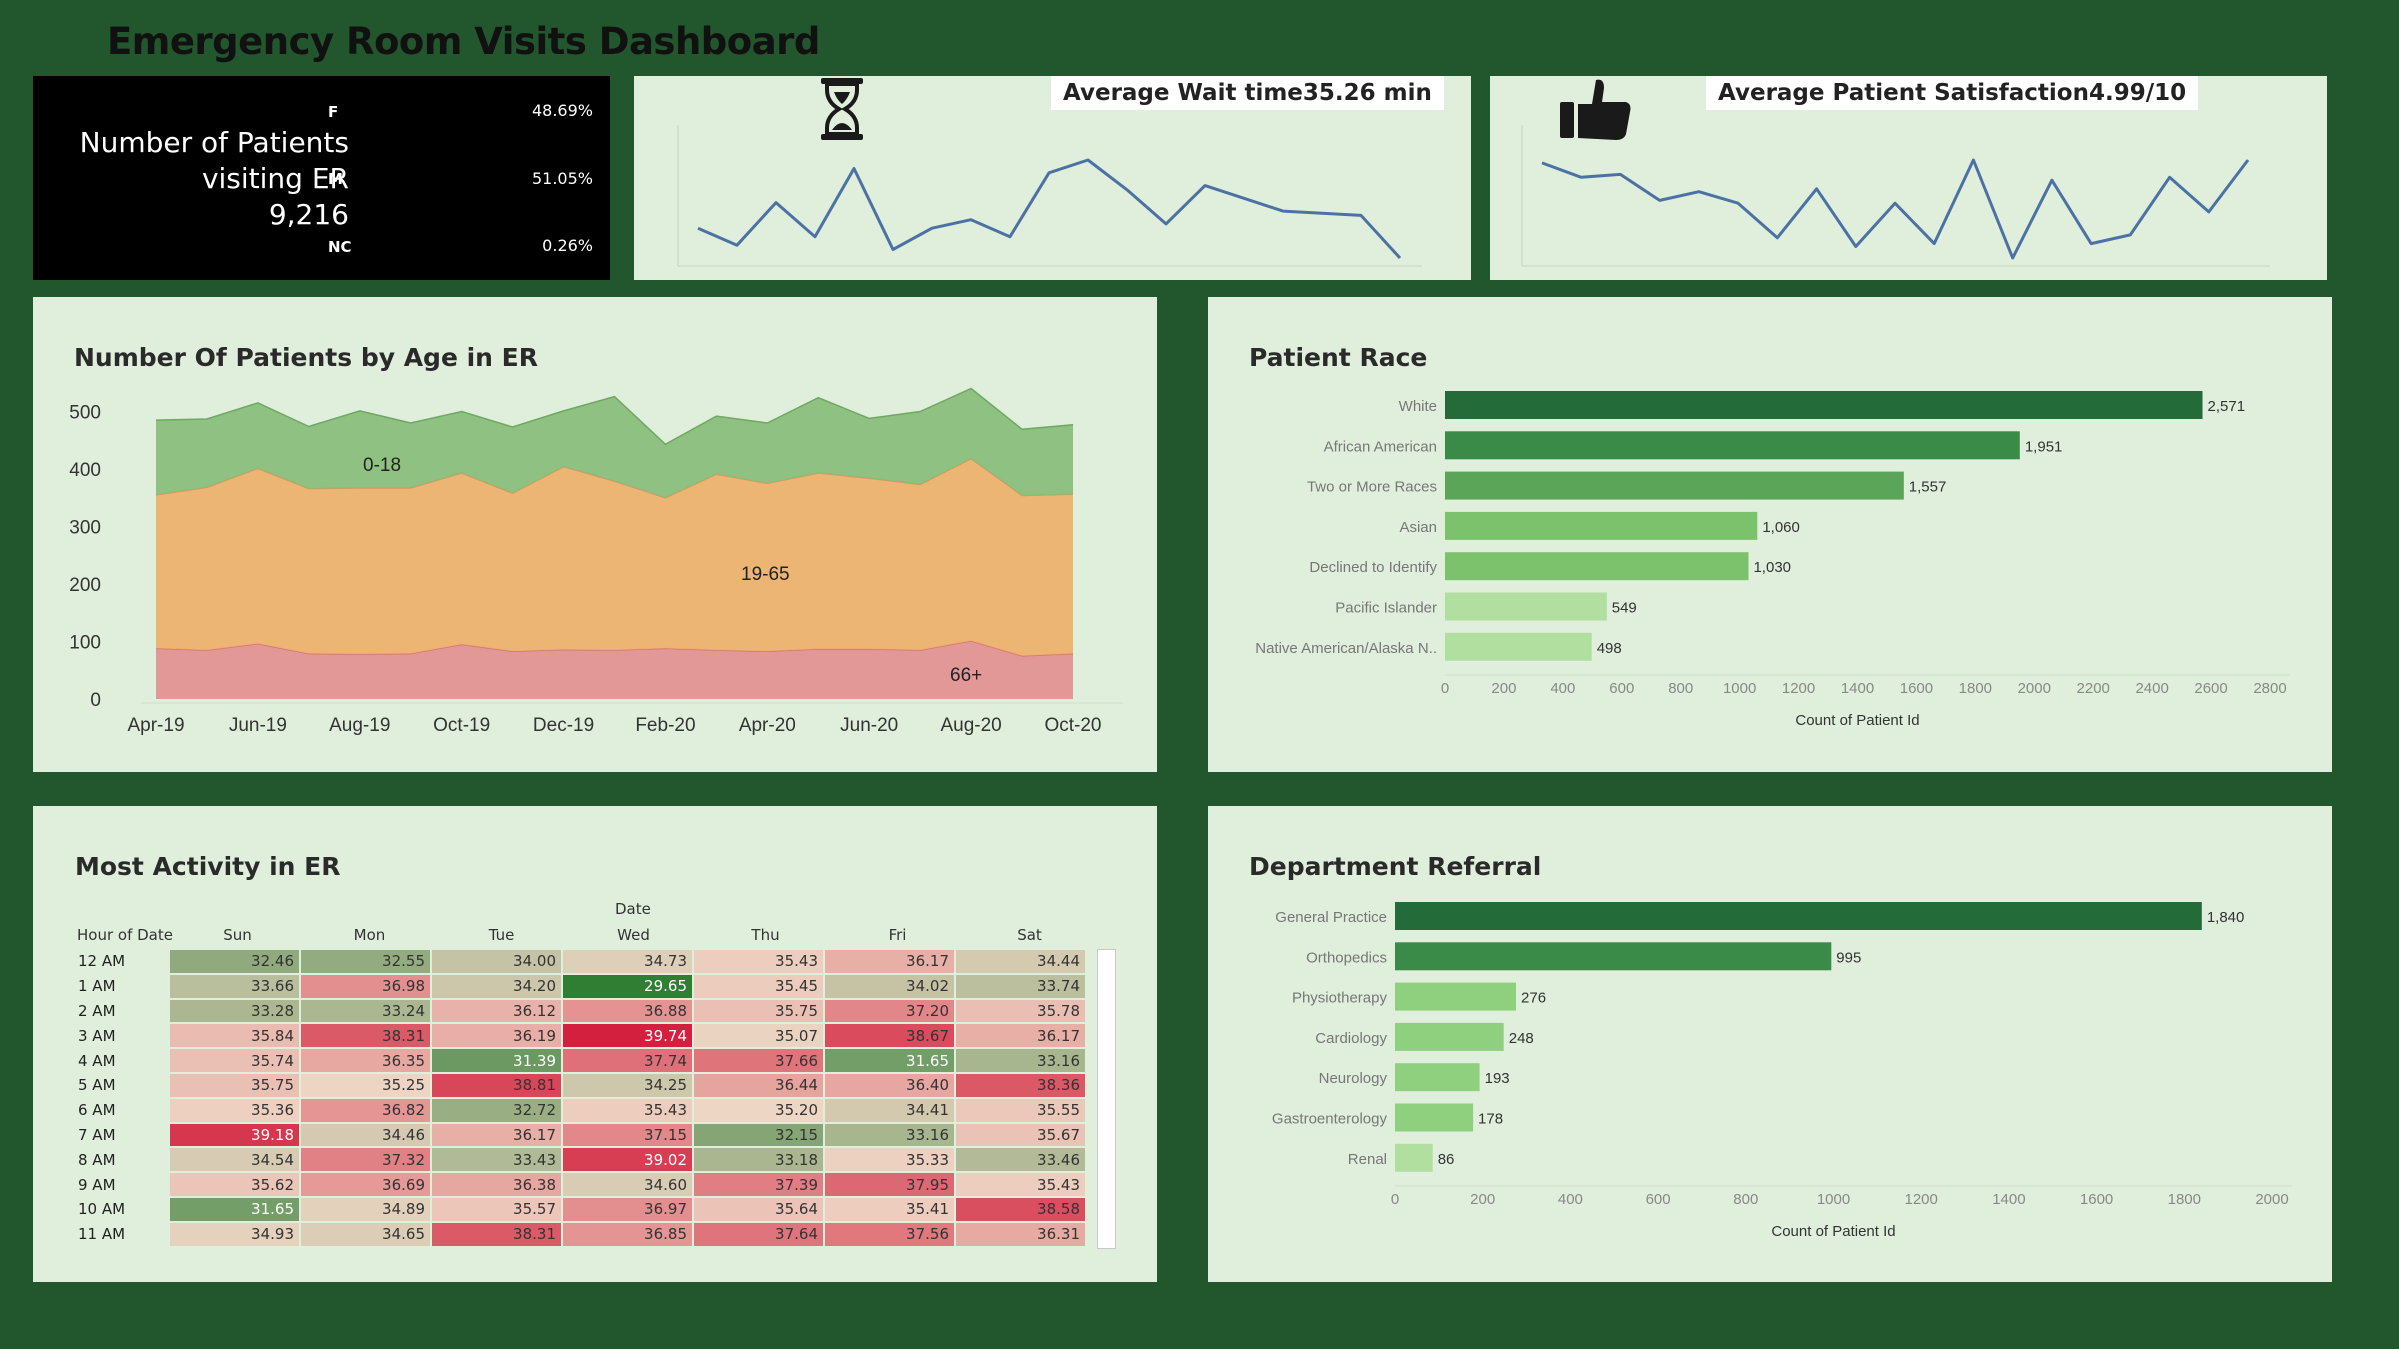 This screenshot has height=1349, width=2399. Describe the element at coordinates (578, 1184) in the screenshot. I see `heatmap-row: 9 AM 35.62 36.69 36.38 34.60 37.39 37.95 35.43` at that location.